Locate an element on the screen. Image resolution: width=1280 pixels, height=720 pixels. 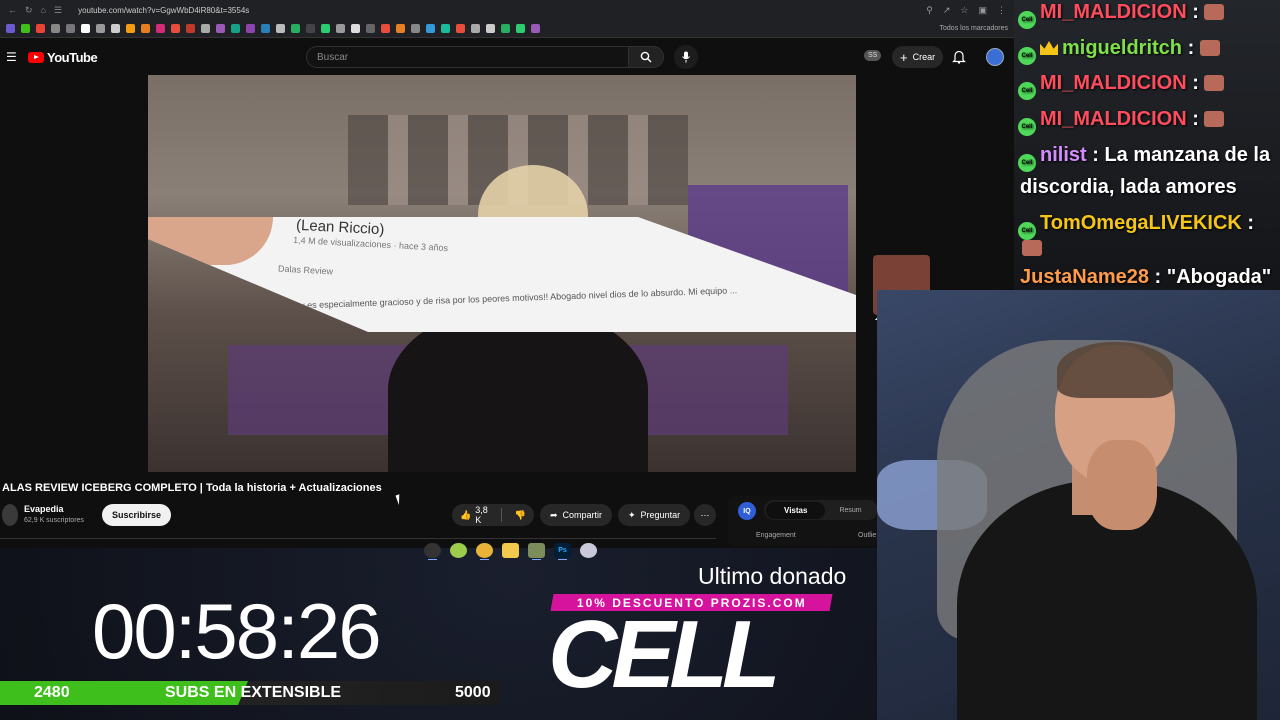
subs-goal: 5000 is located at coordinates (473, 692).